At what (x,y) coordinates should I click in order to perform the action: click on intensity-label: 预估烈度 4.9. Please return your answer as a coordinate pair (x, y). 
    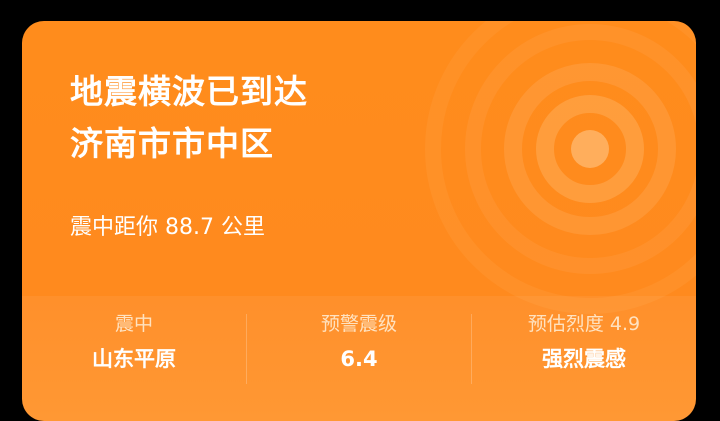
    Looking at the image, I should click on (584, 324).